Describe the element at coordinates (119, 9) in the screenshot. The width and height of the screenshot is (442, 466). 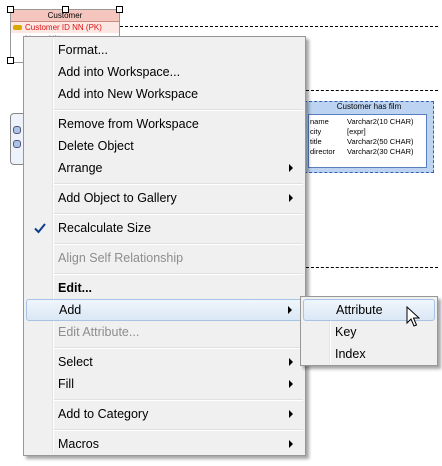
I see `selection-handle-tr` at that location.